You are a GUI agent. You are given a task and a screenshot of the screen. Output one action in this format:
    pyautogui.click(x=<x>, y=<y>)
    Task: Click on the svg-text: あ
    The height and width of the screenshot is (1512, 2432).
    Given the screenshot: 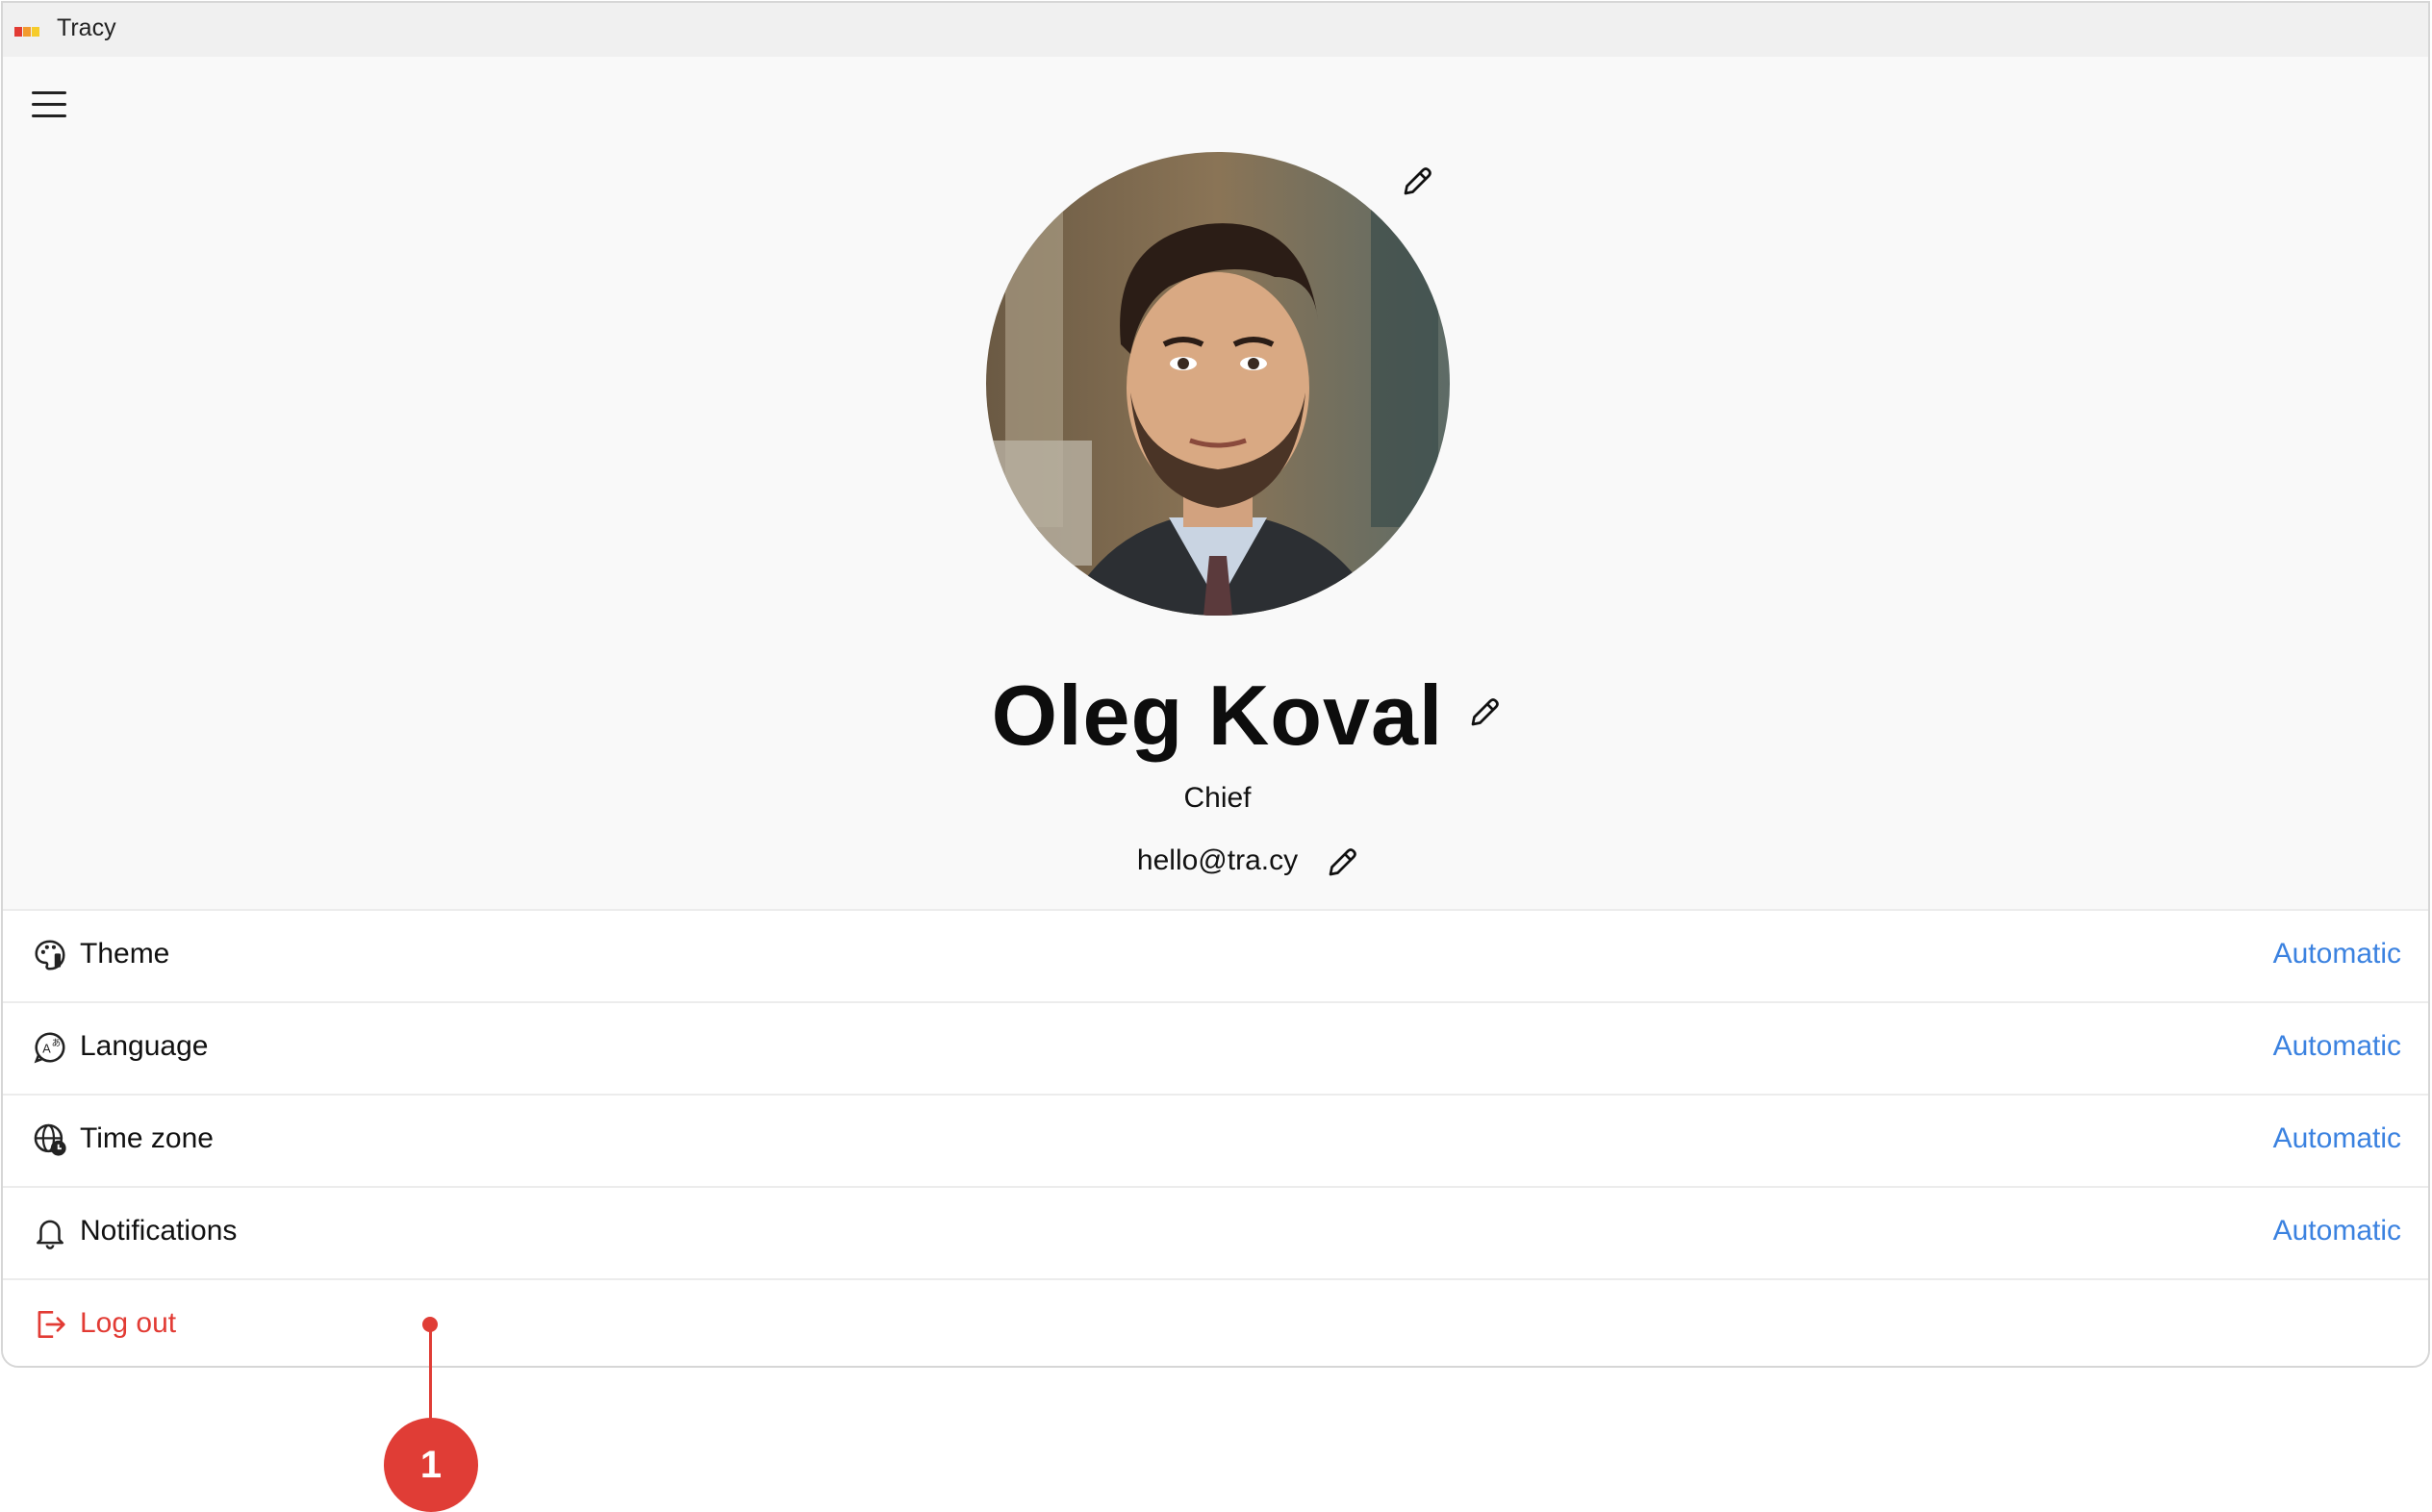 What is the action you would take?
    pyautogui.click(x=57, y=1043)
    